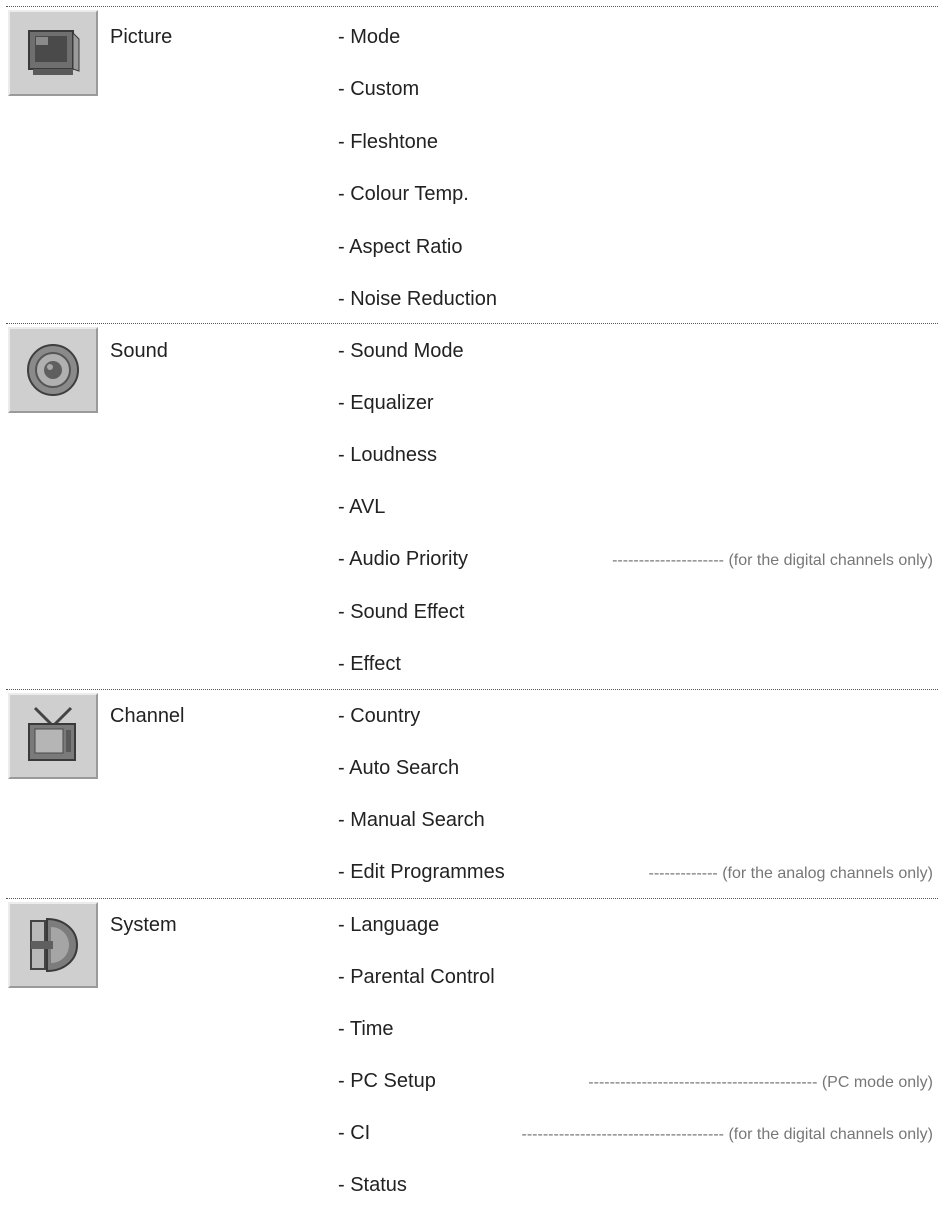  Describe the element at coordinates (366, 1029) in the screenshot. I see `item-label: - Time` at that location.